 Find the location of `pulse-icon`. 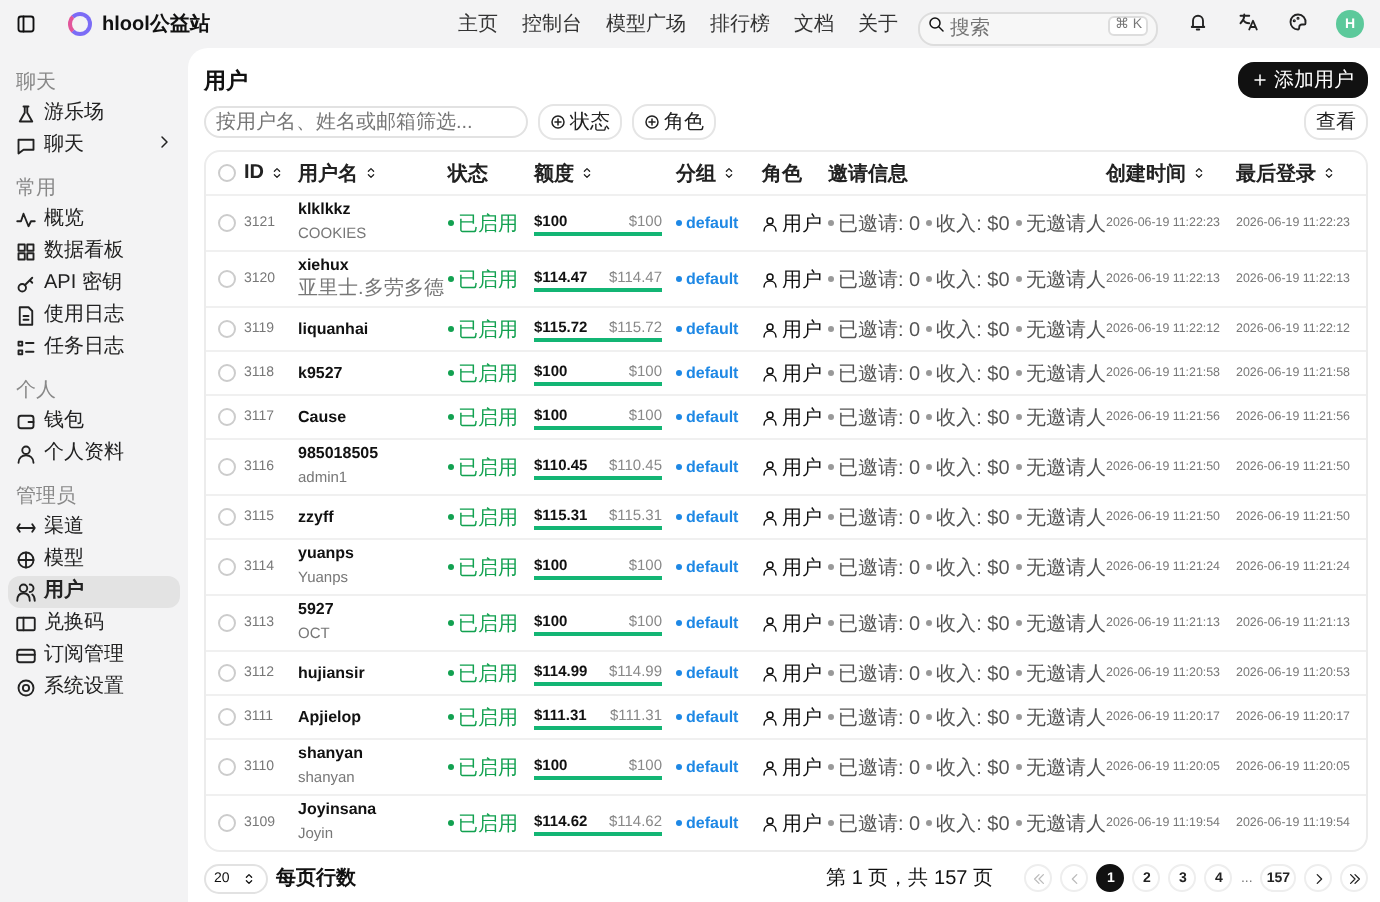

pulse-icon is located at coordinates (26, 220).